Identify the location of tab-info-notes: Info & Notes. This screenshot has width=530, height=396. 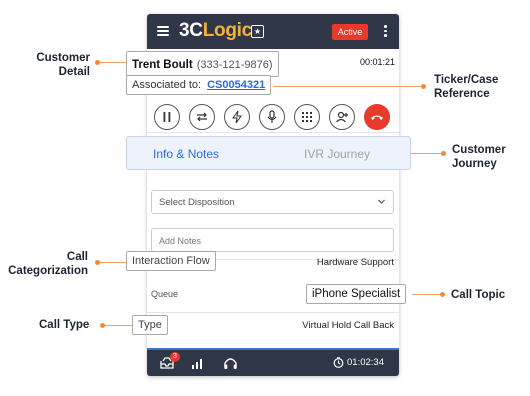
(186, 154).